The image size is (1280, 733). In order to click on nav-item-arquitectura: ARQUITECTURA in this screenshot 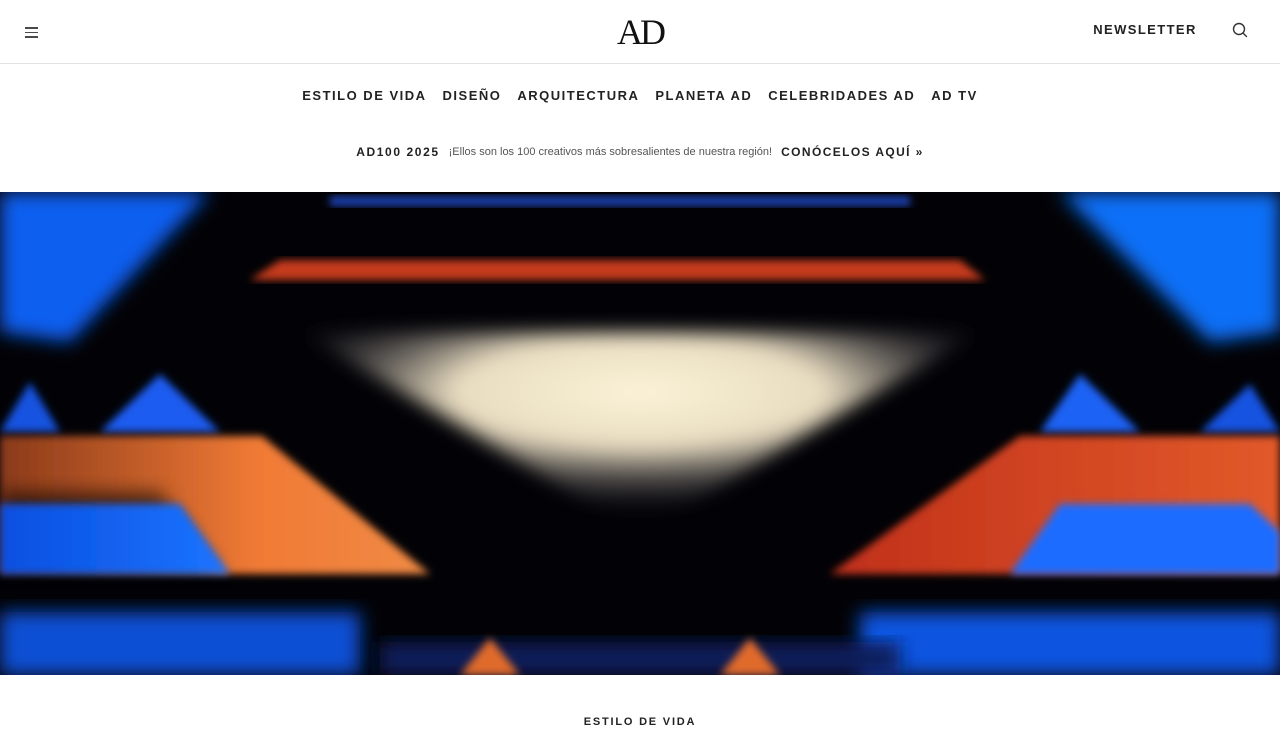, I will do `click(578, 96)`.